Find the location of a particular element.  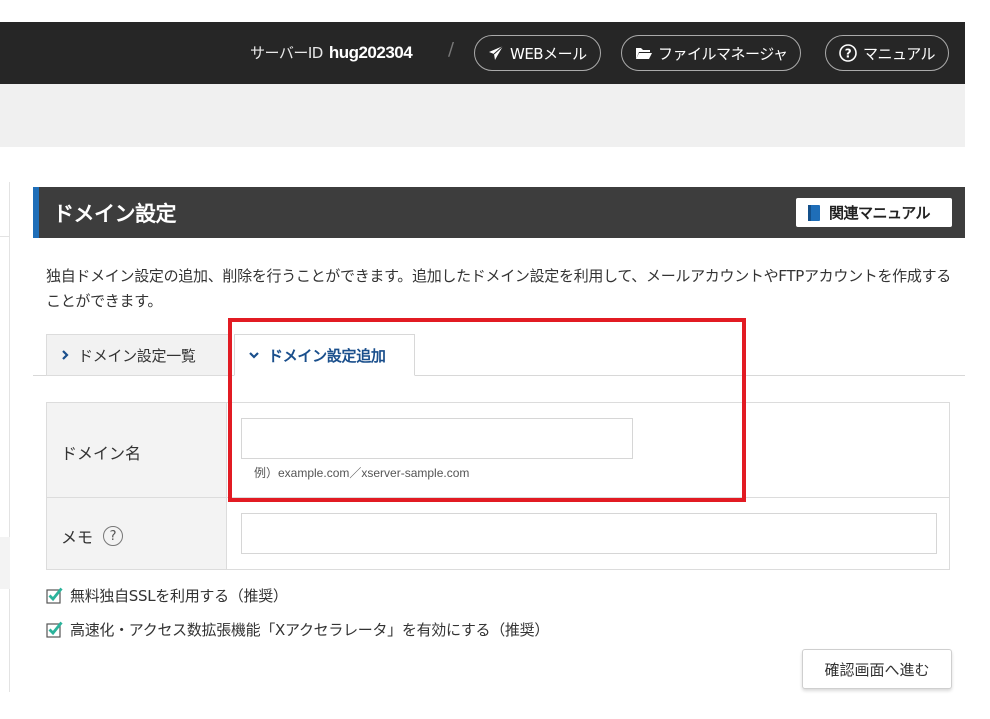

manual-header-label: マニュアル is located at coordinates (899, 53).